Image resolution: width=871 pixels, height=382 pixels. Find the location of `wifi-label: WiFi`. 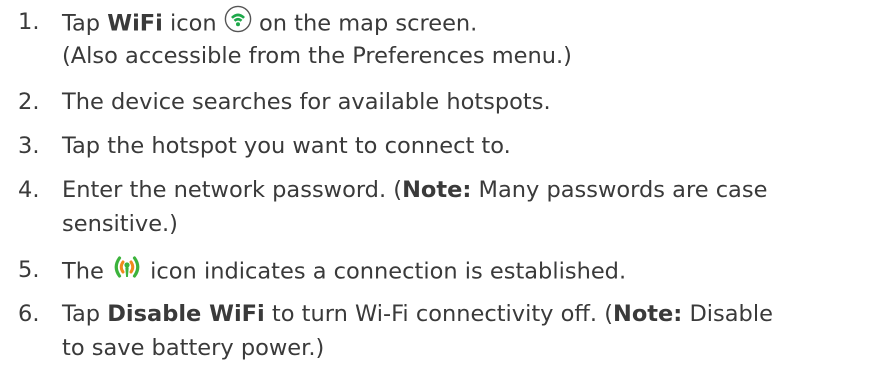

wifi-label: WiFi is located at coordinates (135, 23).